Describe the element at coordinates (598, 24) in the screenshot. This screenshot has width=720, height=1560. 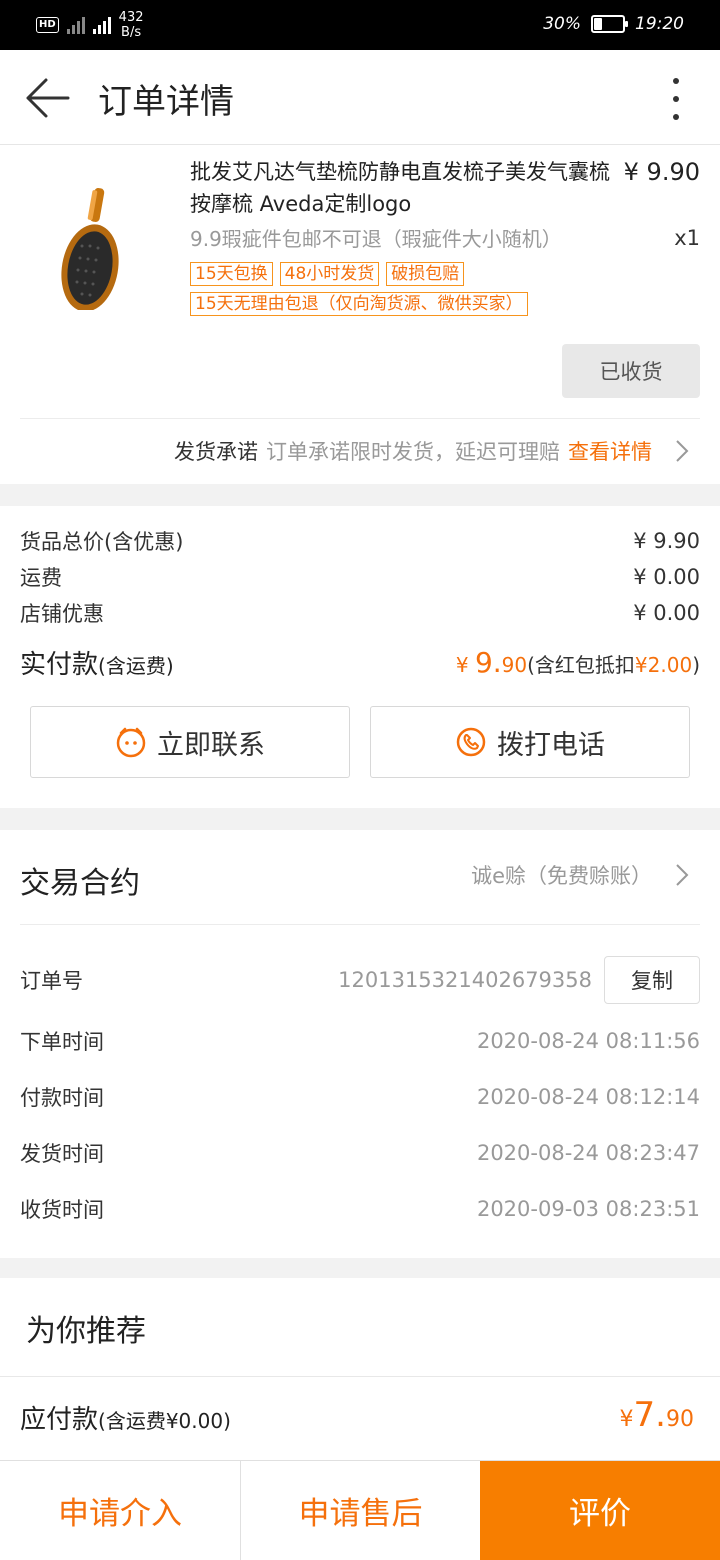
I see `battery-level` at that location.